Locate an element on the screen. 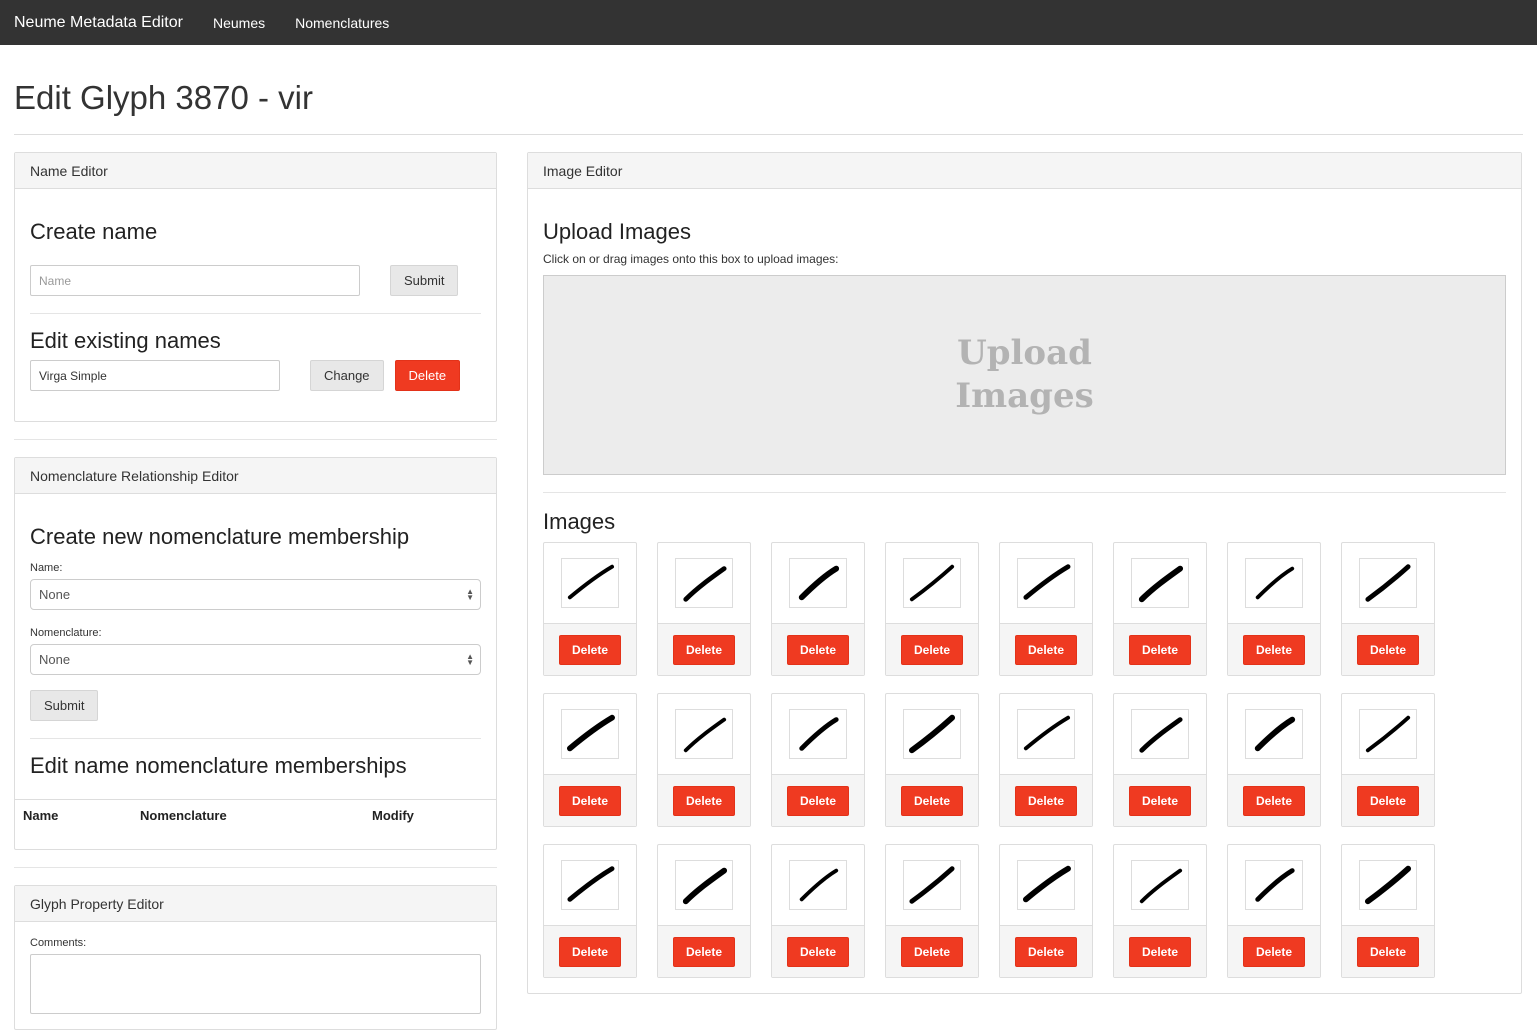 This screenshot has height=1030, width=1537. property-editor-heading: Glyph Property Editor is located at coordinates (255, 904).